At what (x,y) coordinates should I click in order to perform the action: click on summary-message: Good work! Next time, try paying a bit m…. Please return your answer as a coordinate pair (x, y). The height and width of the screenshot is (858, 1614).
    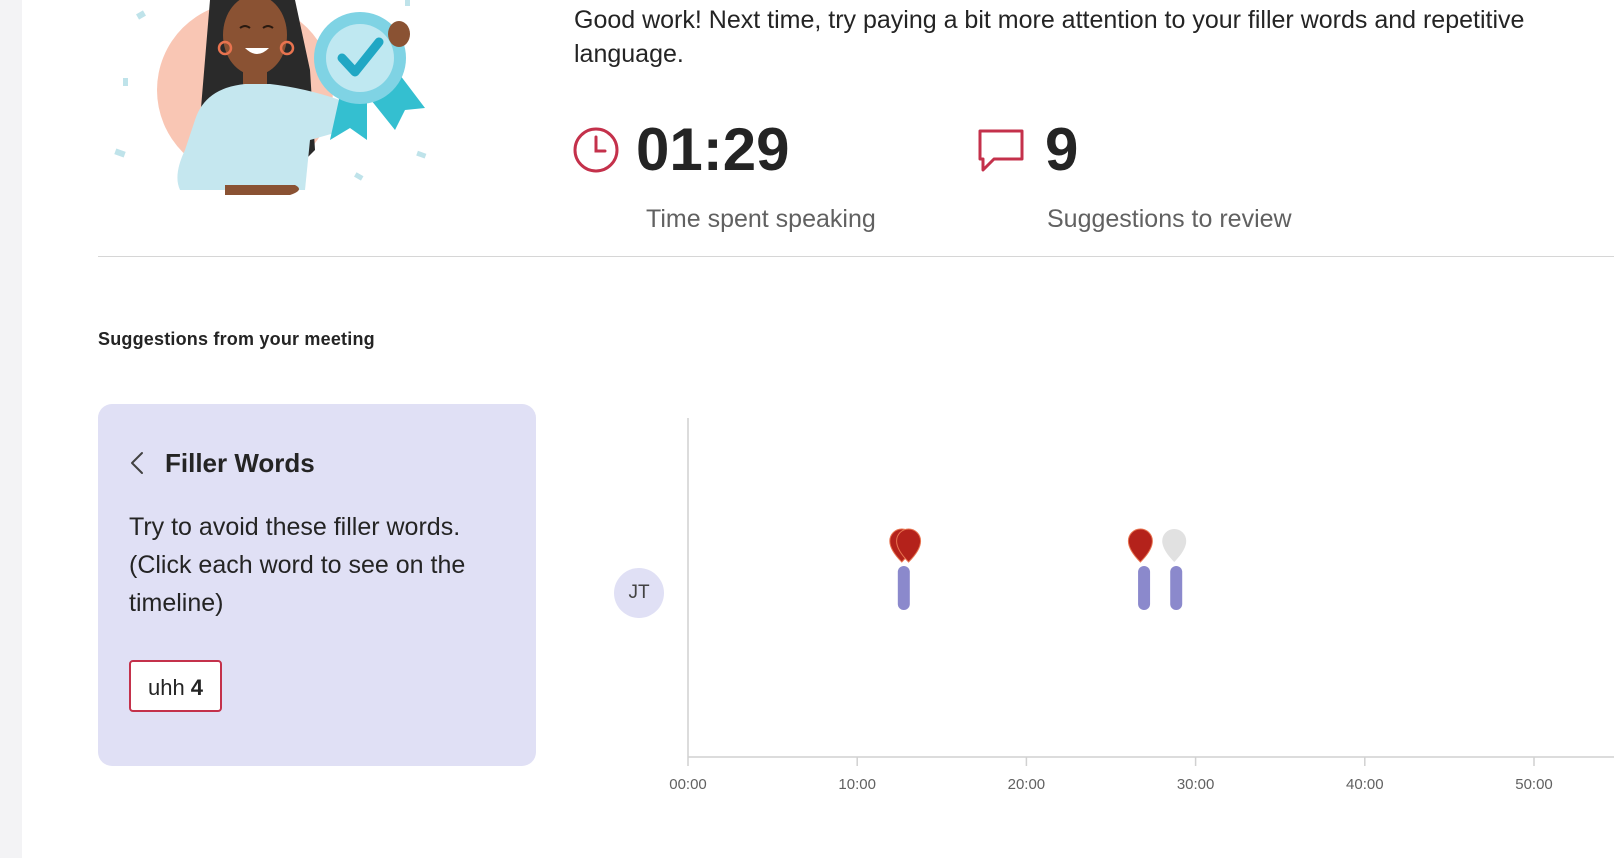
    Looking at the image, I should click on (1049, 37).